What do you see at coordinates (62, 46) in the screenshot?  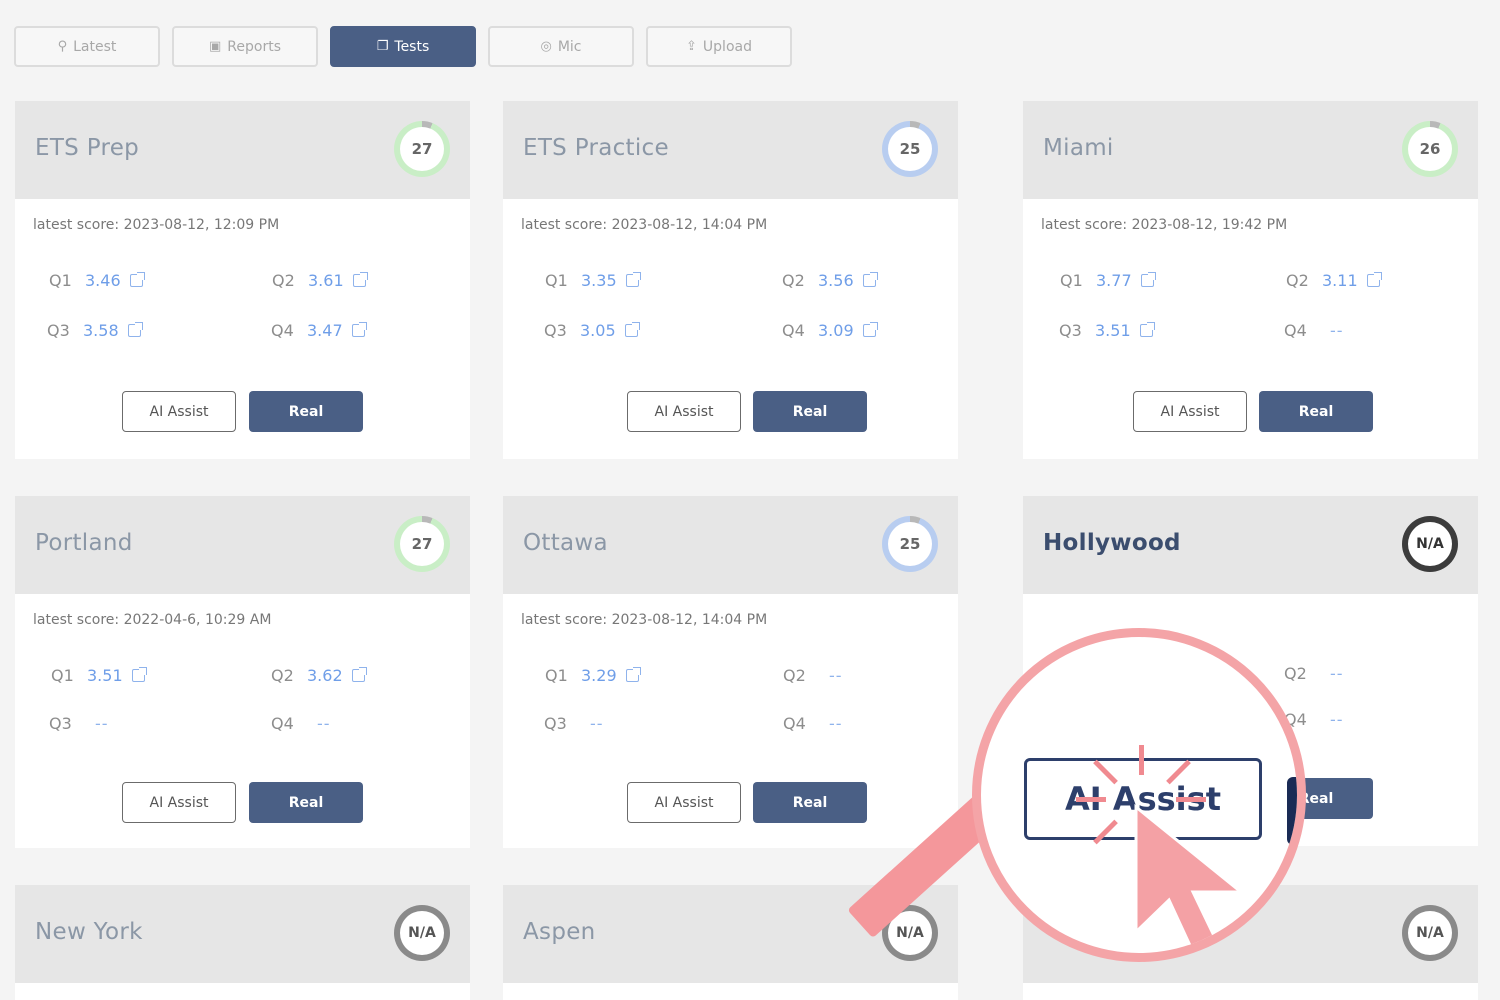 I see `pin-icon: ⚲` at bounding box center [62, 46].